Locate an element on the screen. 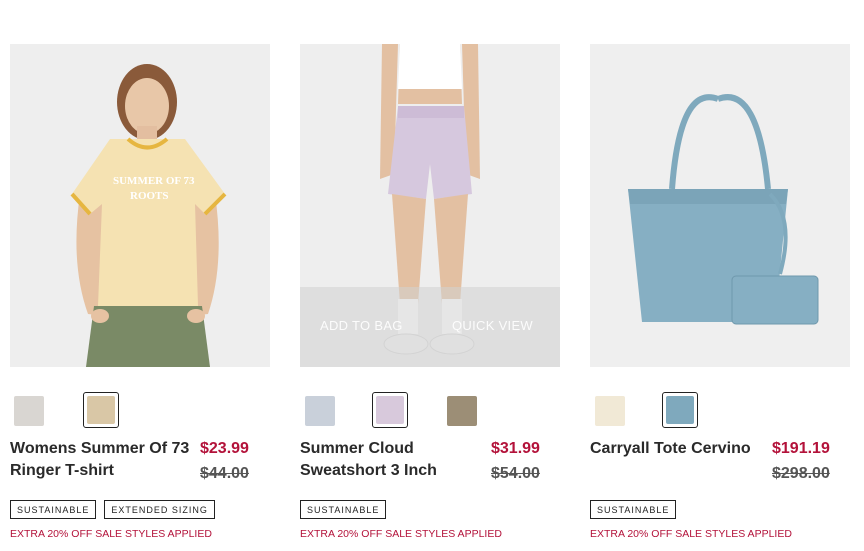 This screenshot has height=551, width=864. sale-price: $191.19 is located at coordinates (801, 448).